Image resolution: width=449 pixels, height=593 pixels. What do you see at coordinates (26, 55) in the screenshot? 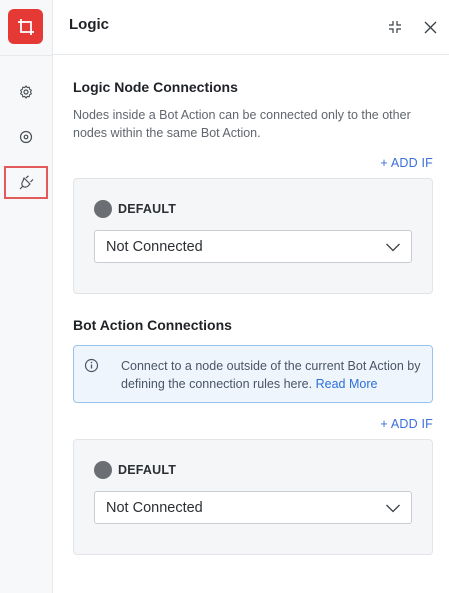
I see `rail-divider` at bounding box center [26, 55].